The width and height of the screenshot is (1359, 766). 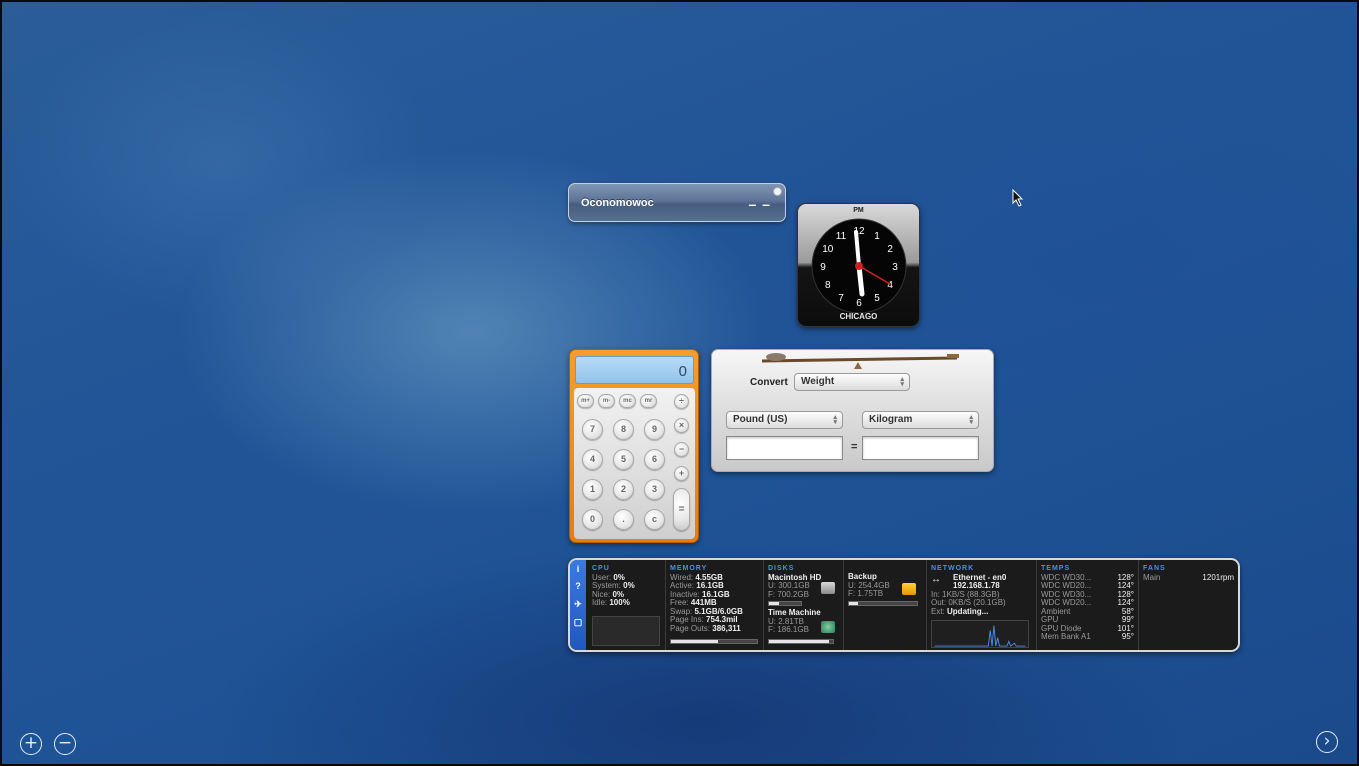 What do you see at coordinates (611, 602) in the screenshot?
I see `cpu-row: Idle: 100%` at bounding box center [611, 602].